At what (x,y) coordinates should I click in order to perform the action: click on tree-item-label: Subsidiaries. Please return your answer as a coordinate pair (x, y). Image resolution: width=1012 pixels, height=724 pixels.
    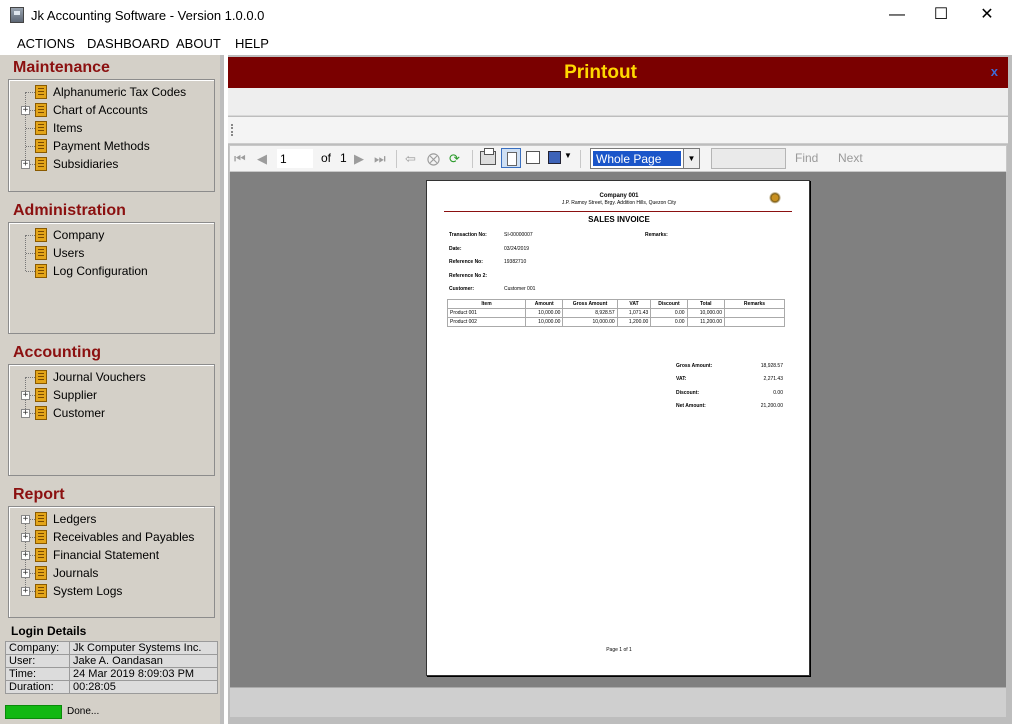
    Looking at the image, I should click on (86, 164).